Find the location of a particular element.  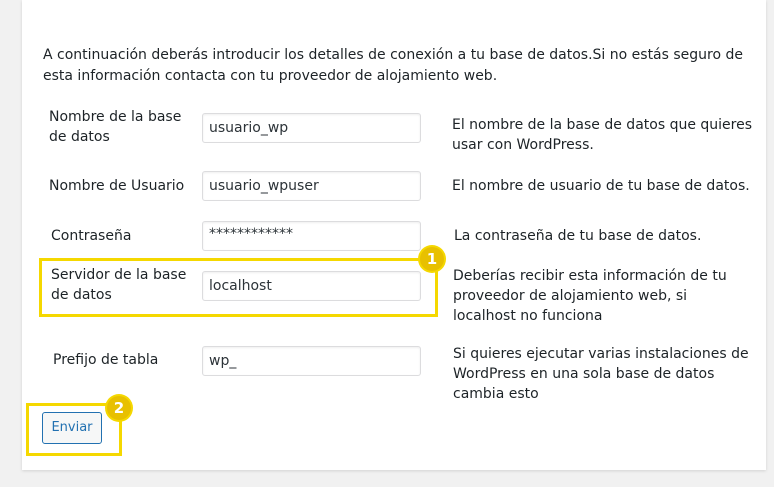

db-host-label-line1: Servidor de la base is located at coordinates (119, 275).